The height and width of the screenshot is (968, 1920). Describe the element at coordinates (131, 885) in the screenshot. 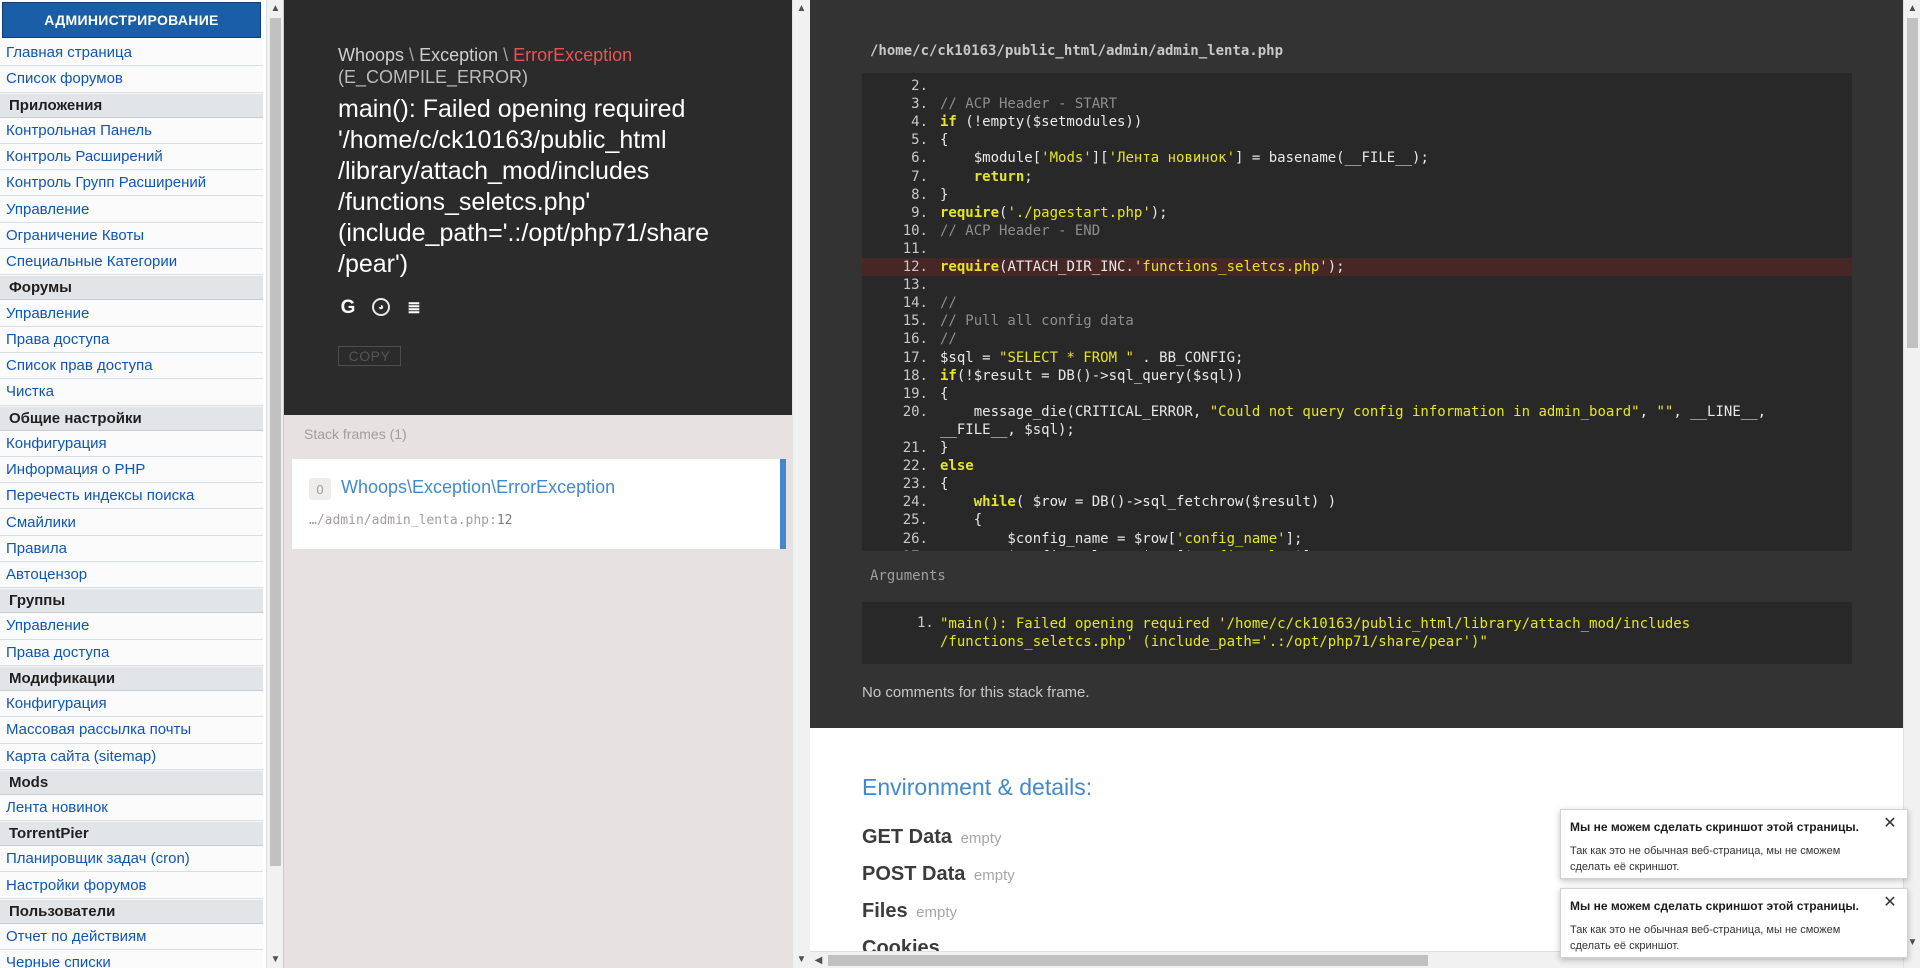

I see `sidebar-item: Настройки форумов` at that location.